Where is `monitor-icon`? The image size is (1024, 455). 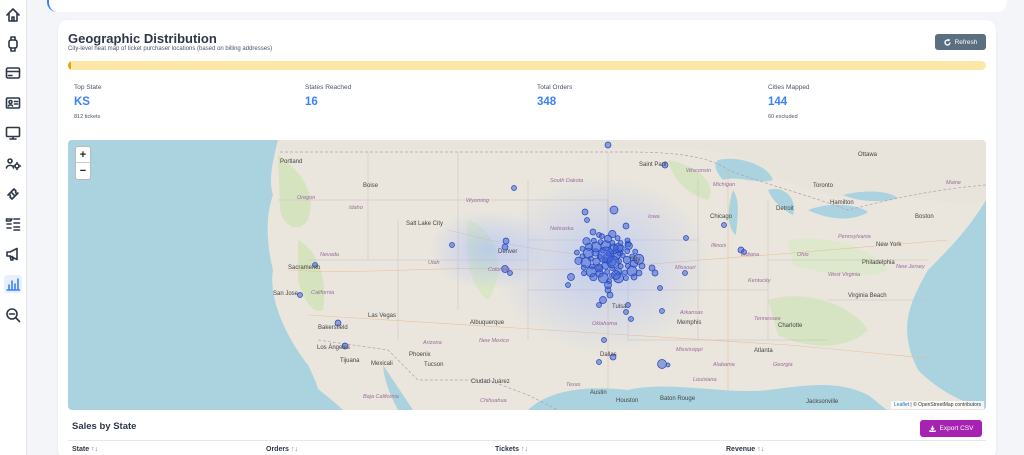 monitor-icon is located at coordinates (13, 133).